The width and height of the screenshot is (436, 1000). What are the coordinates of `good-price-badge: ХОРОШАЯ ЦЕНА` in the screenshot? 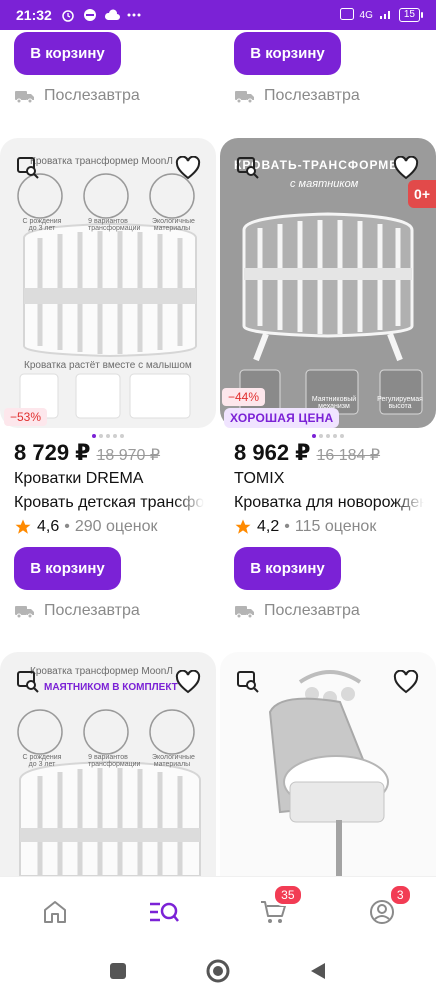 It's located at (282, 418).